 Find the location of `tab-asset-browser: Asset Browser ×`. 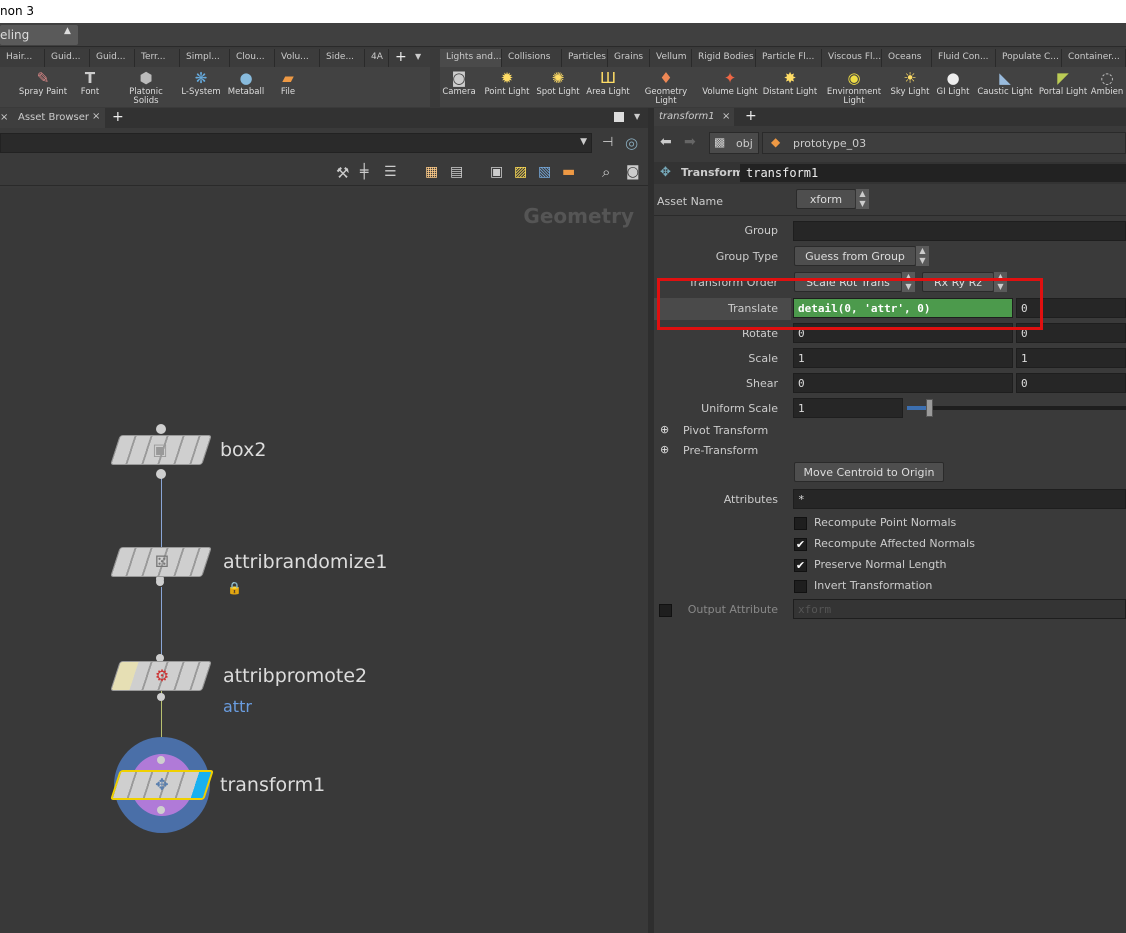

tab-asset-browser: Asset Browser × is located at coordinates (57, 118).